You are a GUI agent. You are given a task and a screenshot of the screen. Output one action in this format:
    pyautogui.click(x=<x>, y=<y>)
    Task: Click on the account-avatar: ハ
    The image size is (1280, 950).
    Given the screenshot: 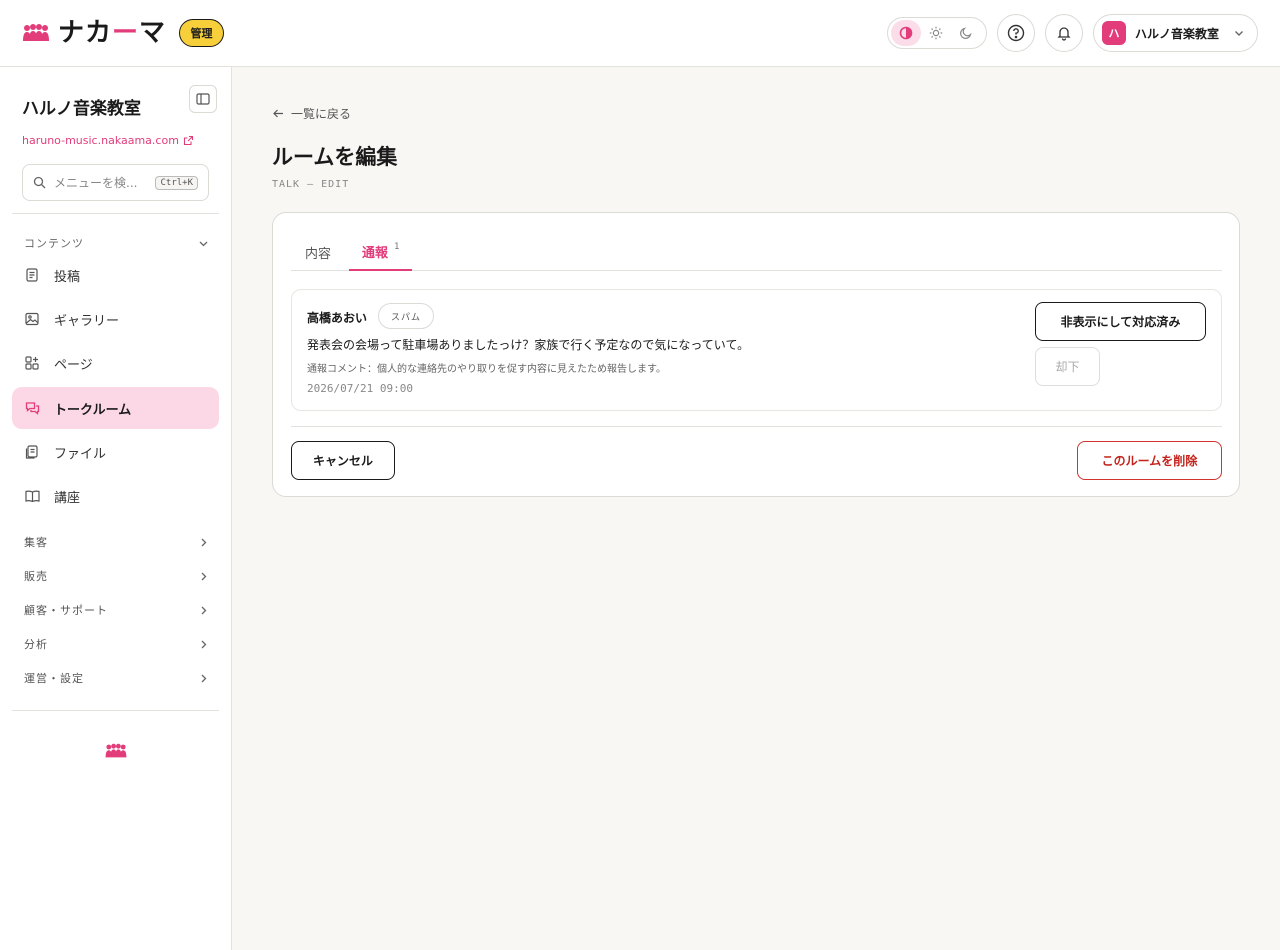 What is the action you would take?
    pyautogui.click(x=1114, y=33)
    